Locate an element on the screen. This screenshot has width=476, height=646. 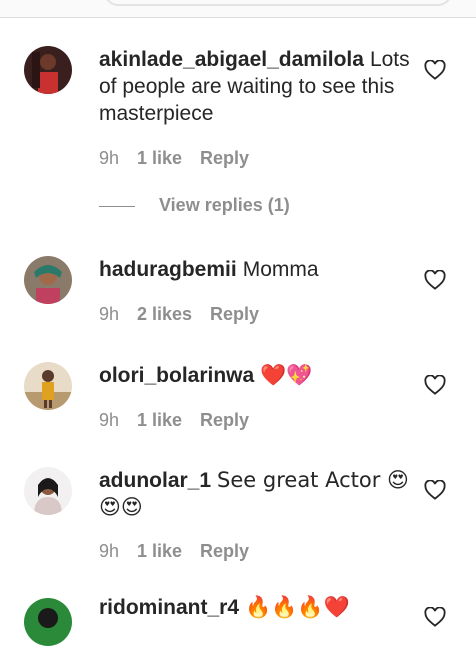
comment-username: olori_bolarinwa is located at coordinates (176, 375).